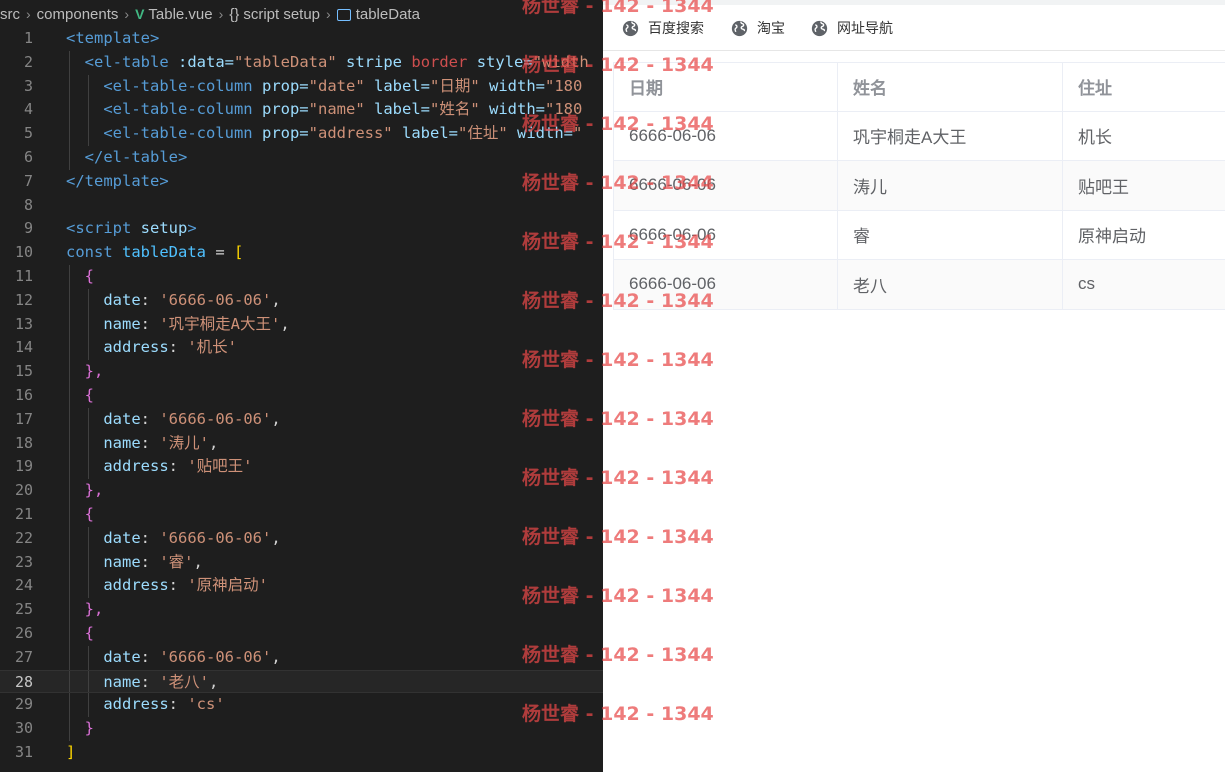 The height and width of the screenshot is (772, 1225). I want to click on bookmark-baidu: 百度搜索, so click(663, 28).